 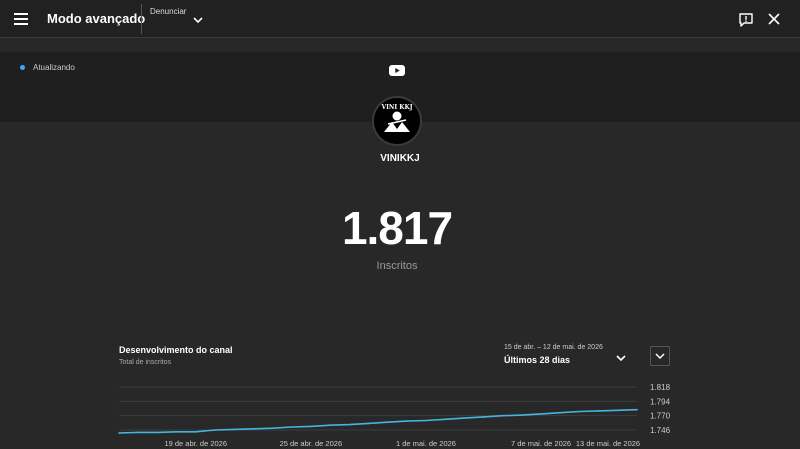 What do you see at coordinates (397, 69) in the screenshot?
I see `youtube-icon` at bounding box center [397, 69].